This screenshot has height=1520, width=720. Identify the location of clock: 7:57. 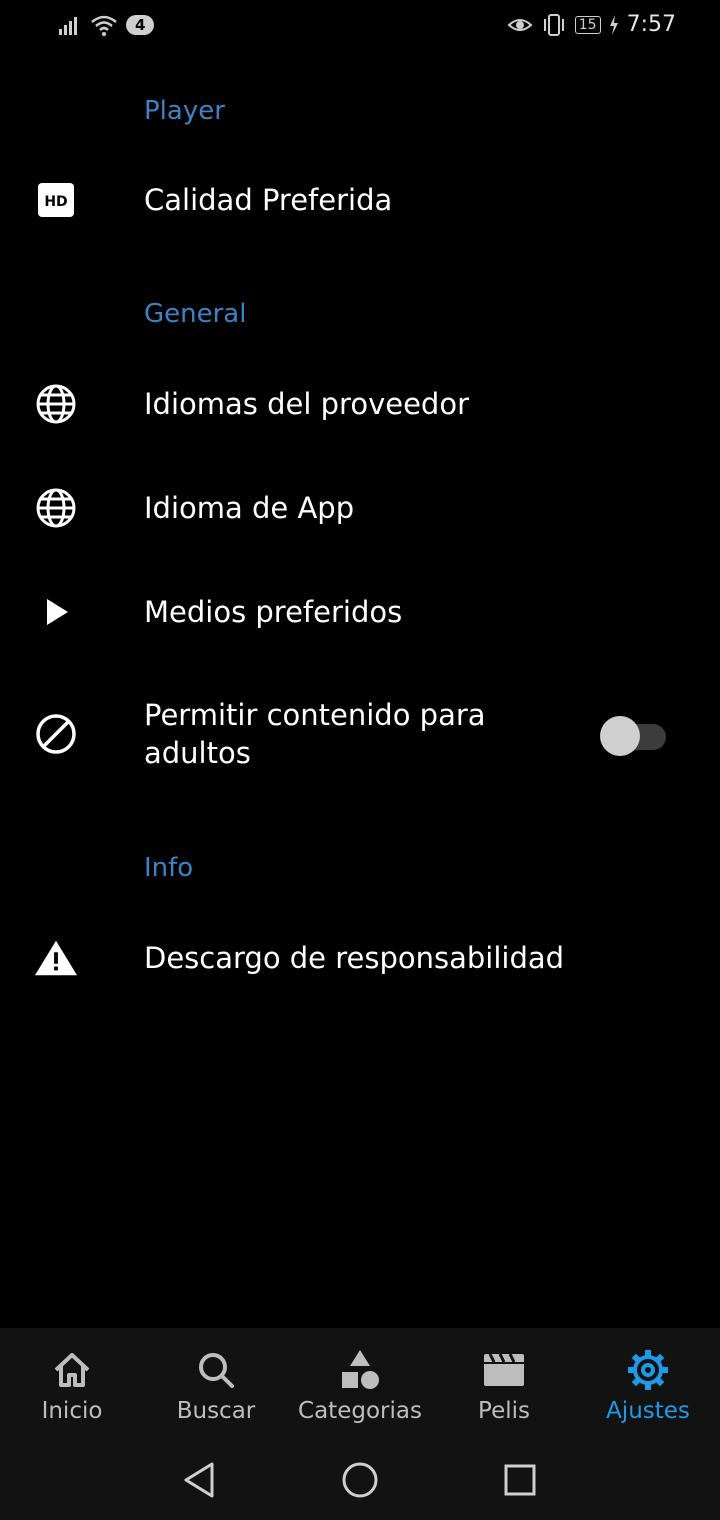
(651, 24).